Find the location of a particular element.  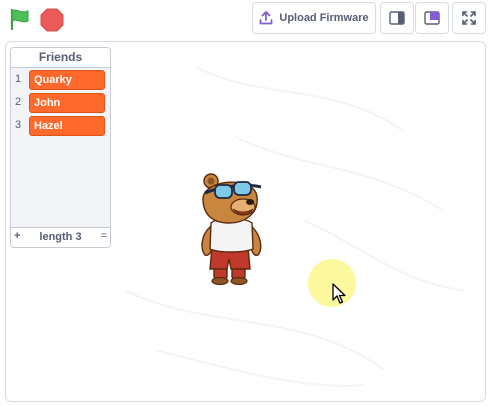

list-item-value: John is located at coordinates (67, 103).